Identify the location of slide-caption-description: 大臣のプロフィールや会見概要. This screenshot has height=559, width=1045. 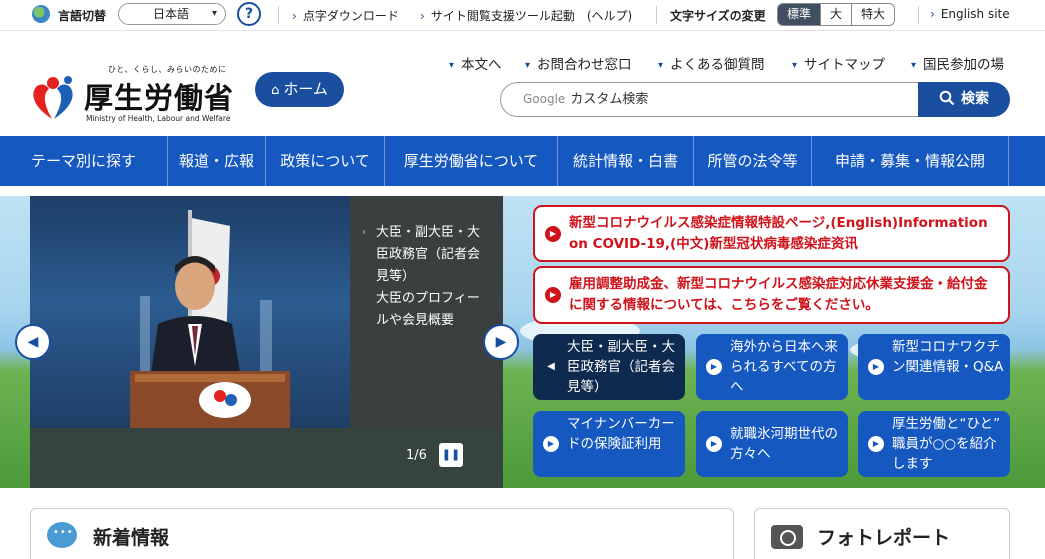
(428, 309).